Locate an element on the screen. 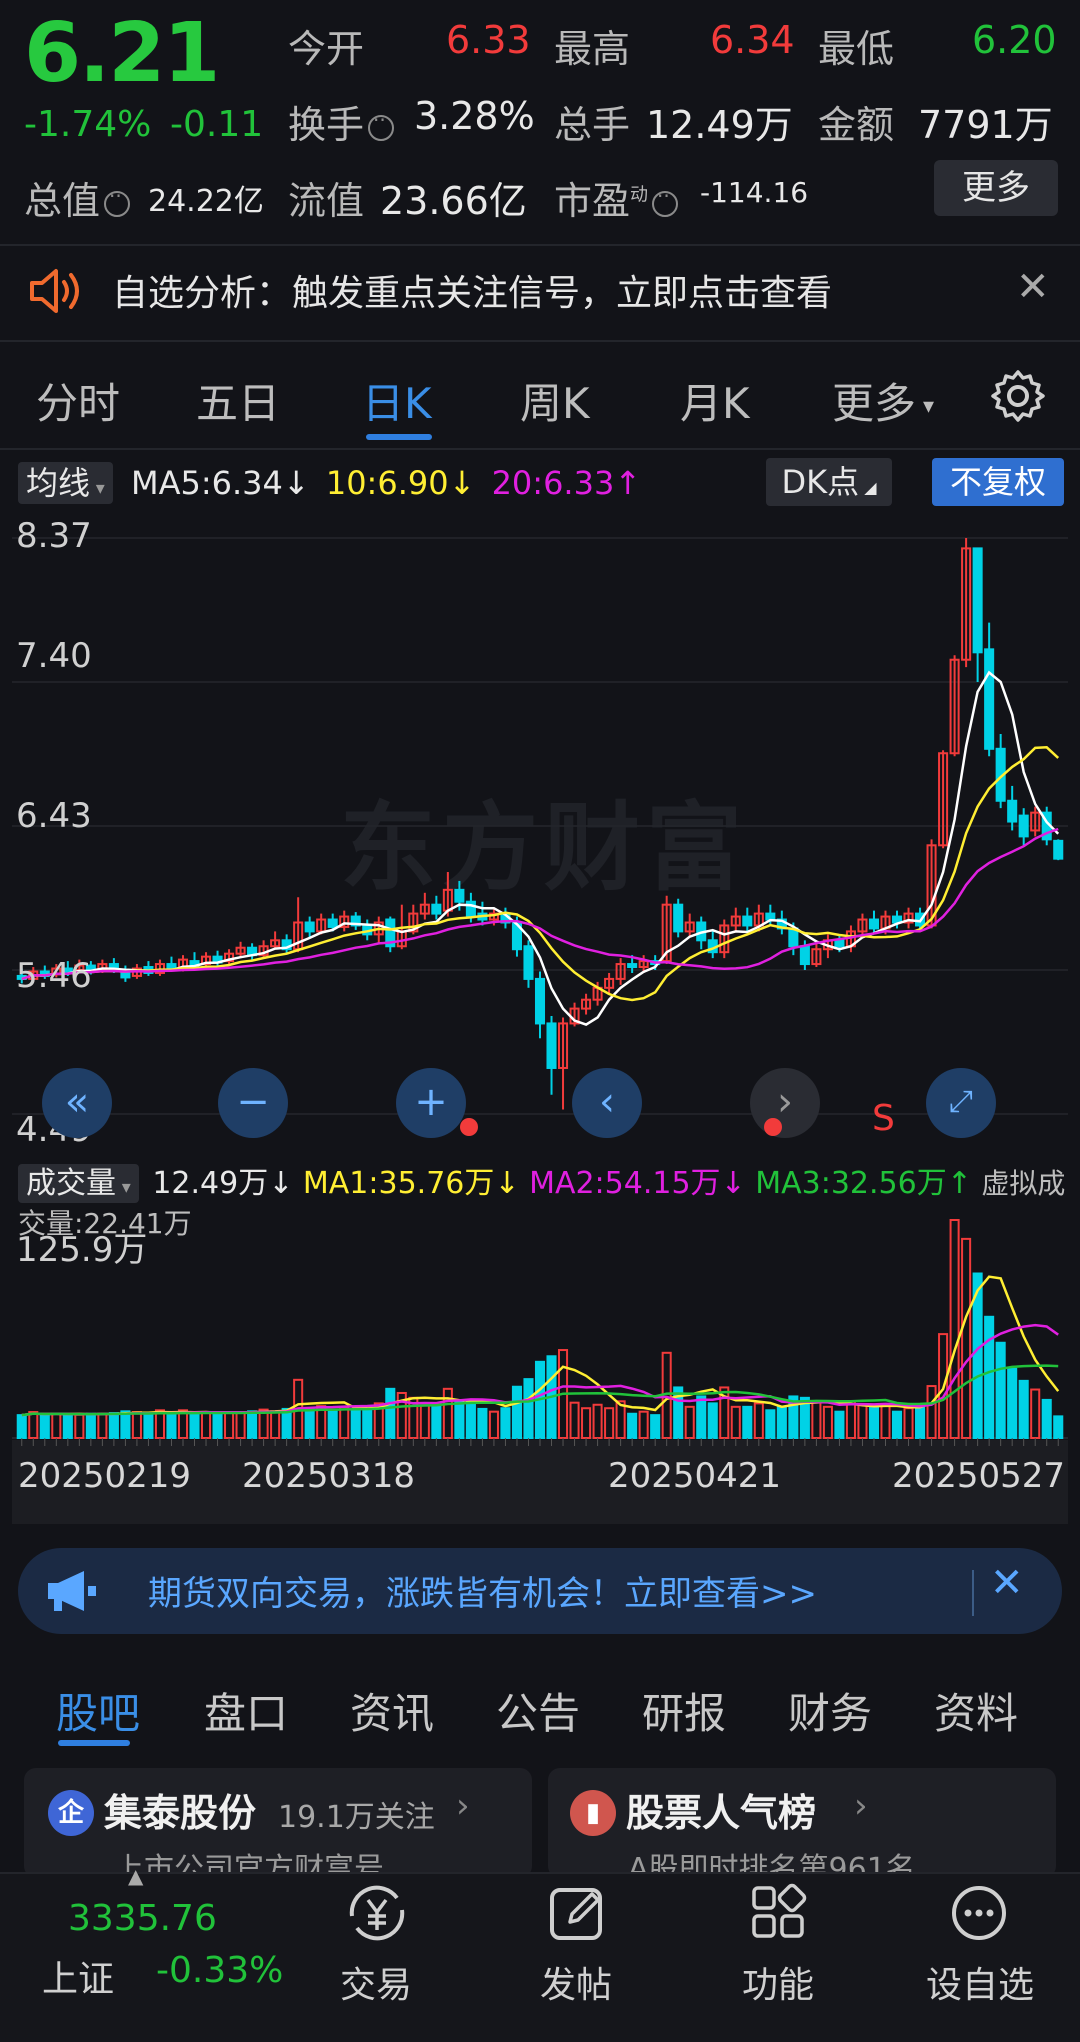 Image resolution: width=1080 pixels, height=2042 pixels. nav-trade: 交易 is located at coordinates (376, 1982).